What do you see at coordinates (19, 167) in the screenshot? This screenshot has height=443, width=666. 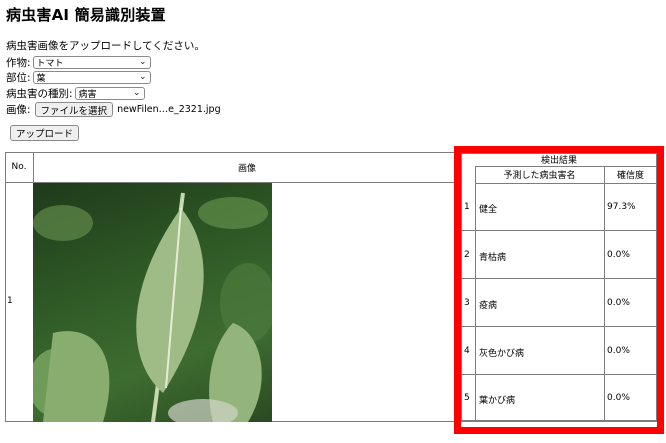 I see `header-no: No.` at bounding box center [19, 167].